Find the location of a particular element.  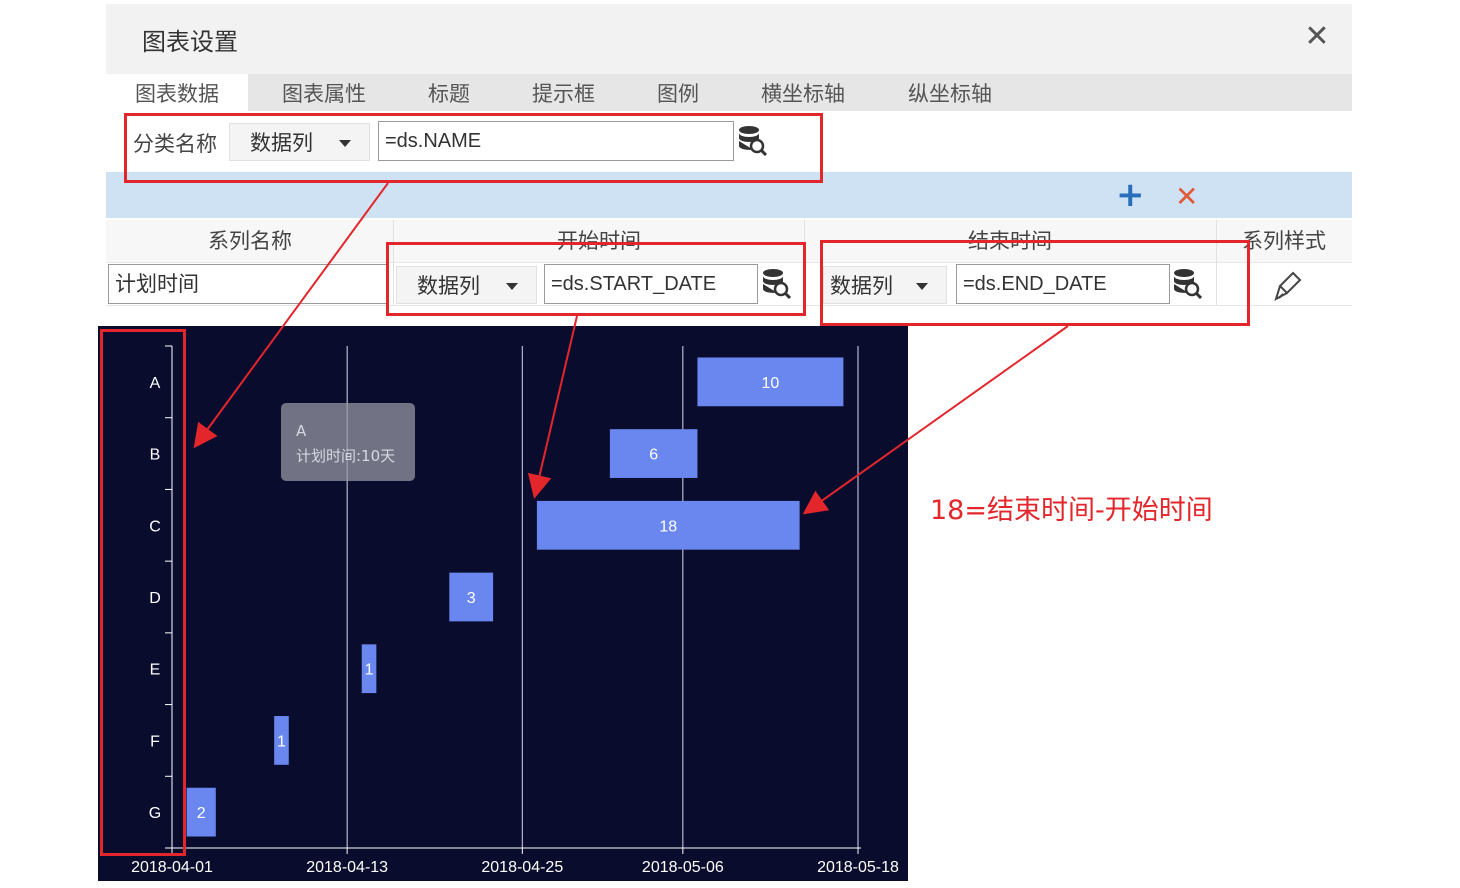

bar-label: 2 is located at coordinates (201, 813).